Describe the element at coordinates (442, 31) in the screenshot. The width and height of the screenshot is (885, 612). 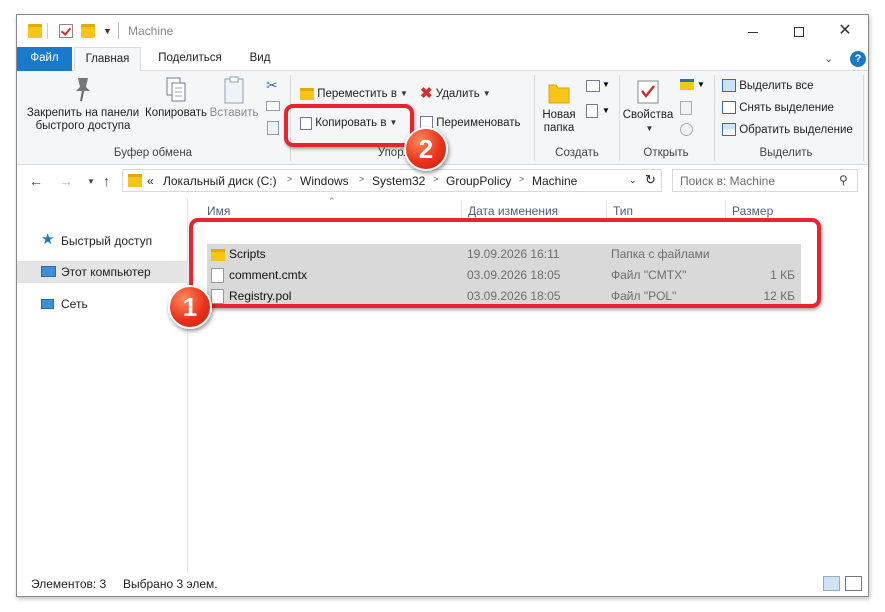
I see `title-bar: ▼ Machine ✕` at that location.